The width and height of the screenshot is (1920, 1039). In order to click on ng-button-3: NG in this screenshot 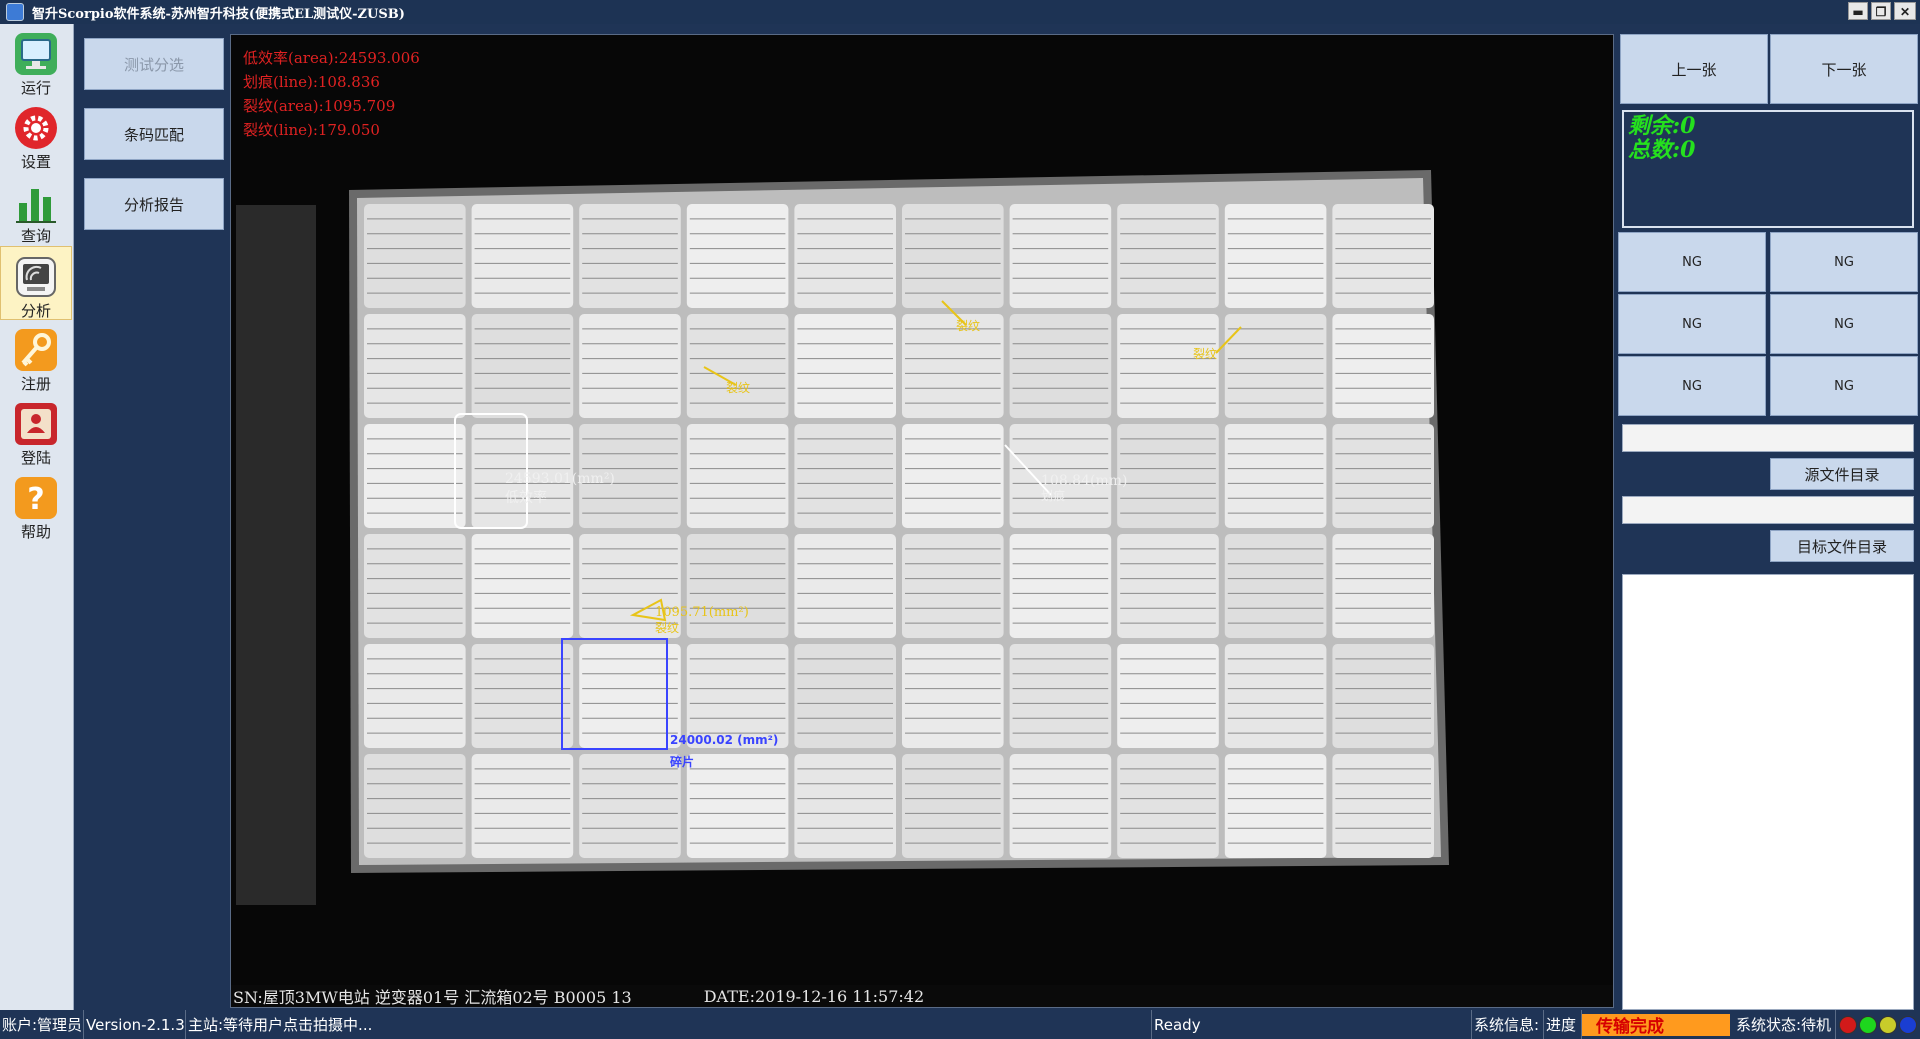, I will do `click(1692, 324)`.